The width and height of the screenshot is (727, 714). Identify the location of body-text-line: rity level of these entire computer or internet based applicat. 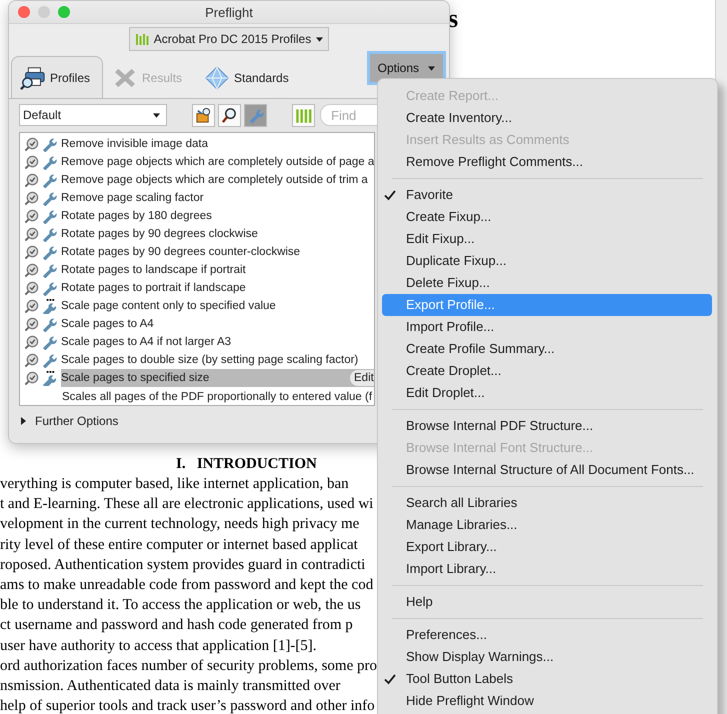
(179, 545).